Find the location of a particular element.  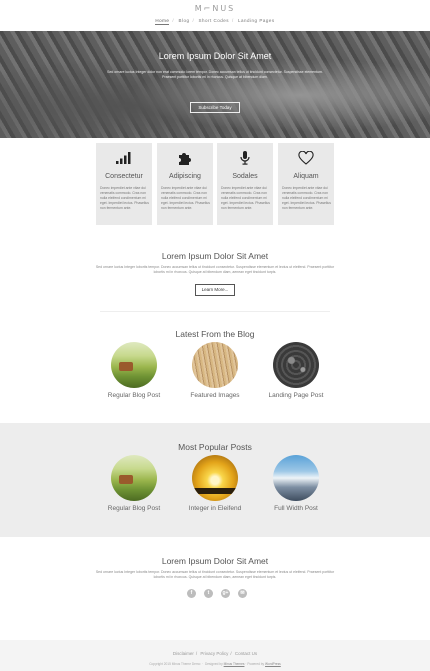

platform-link: WordPress is located at coordinates (273, 664).